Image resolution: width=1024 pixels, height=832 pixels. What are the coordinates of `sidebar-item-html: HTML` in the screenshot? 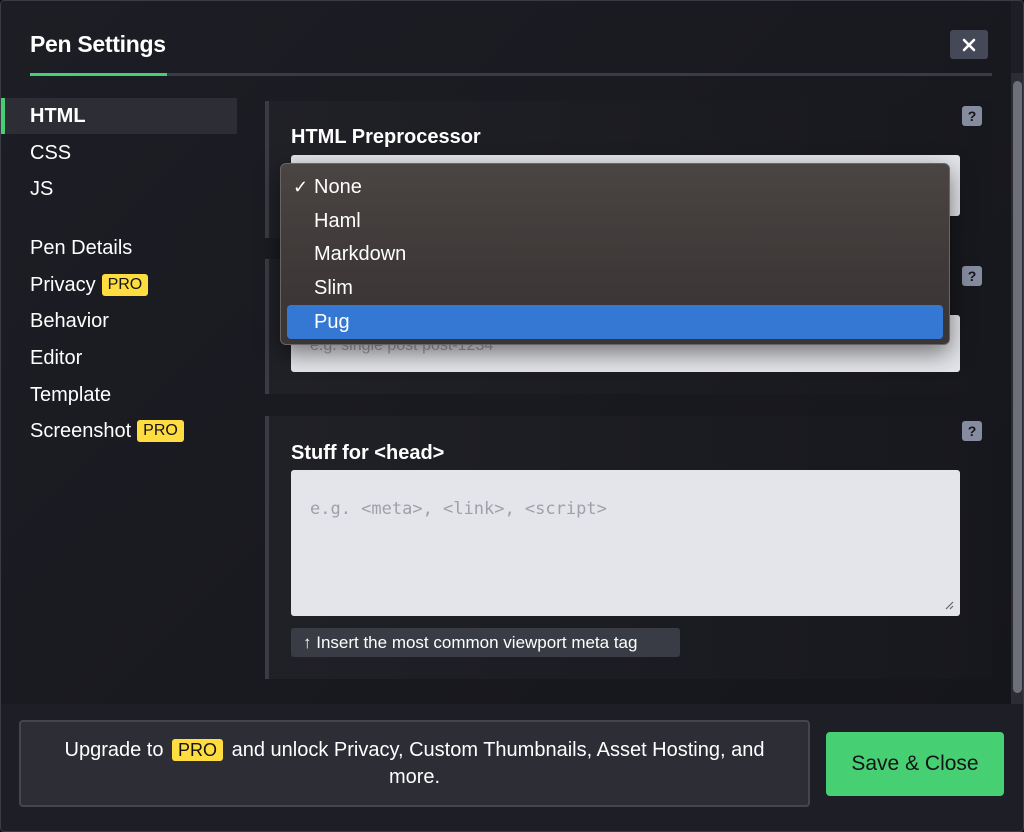 It's located at (119, 116).